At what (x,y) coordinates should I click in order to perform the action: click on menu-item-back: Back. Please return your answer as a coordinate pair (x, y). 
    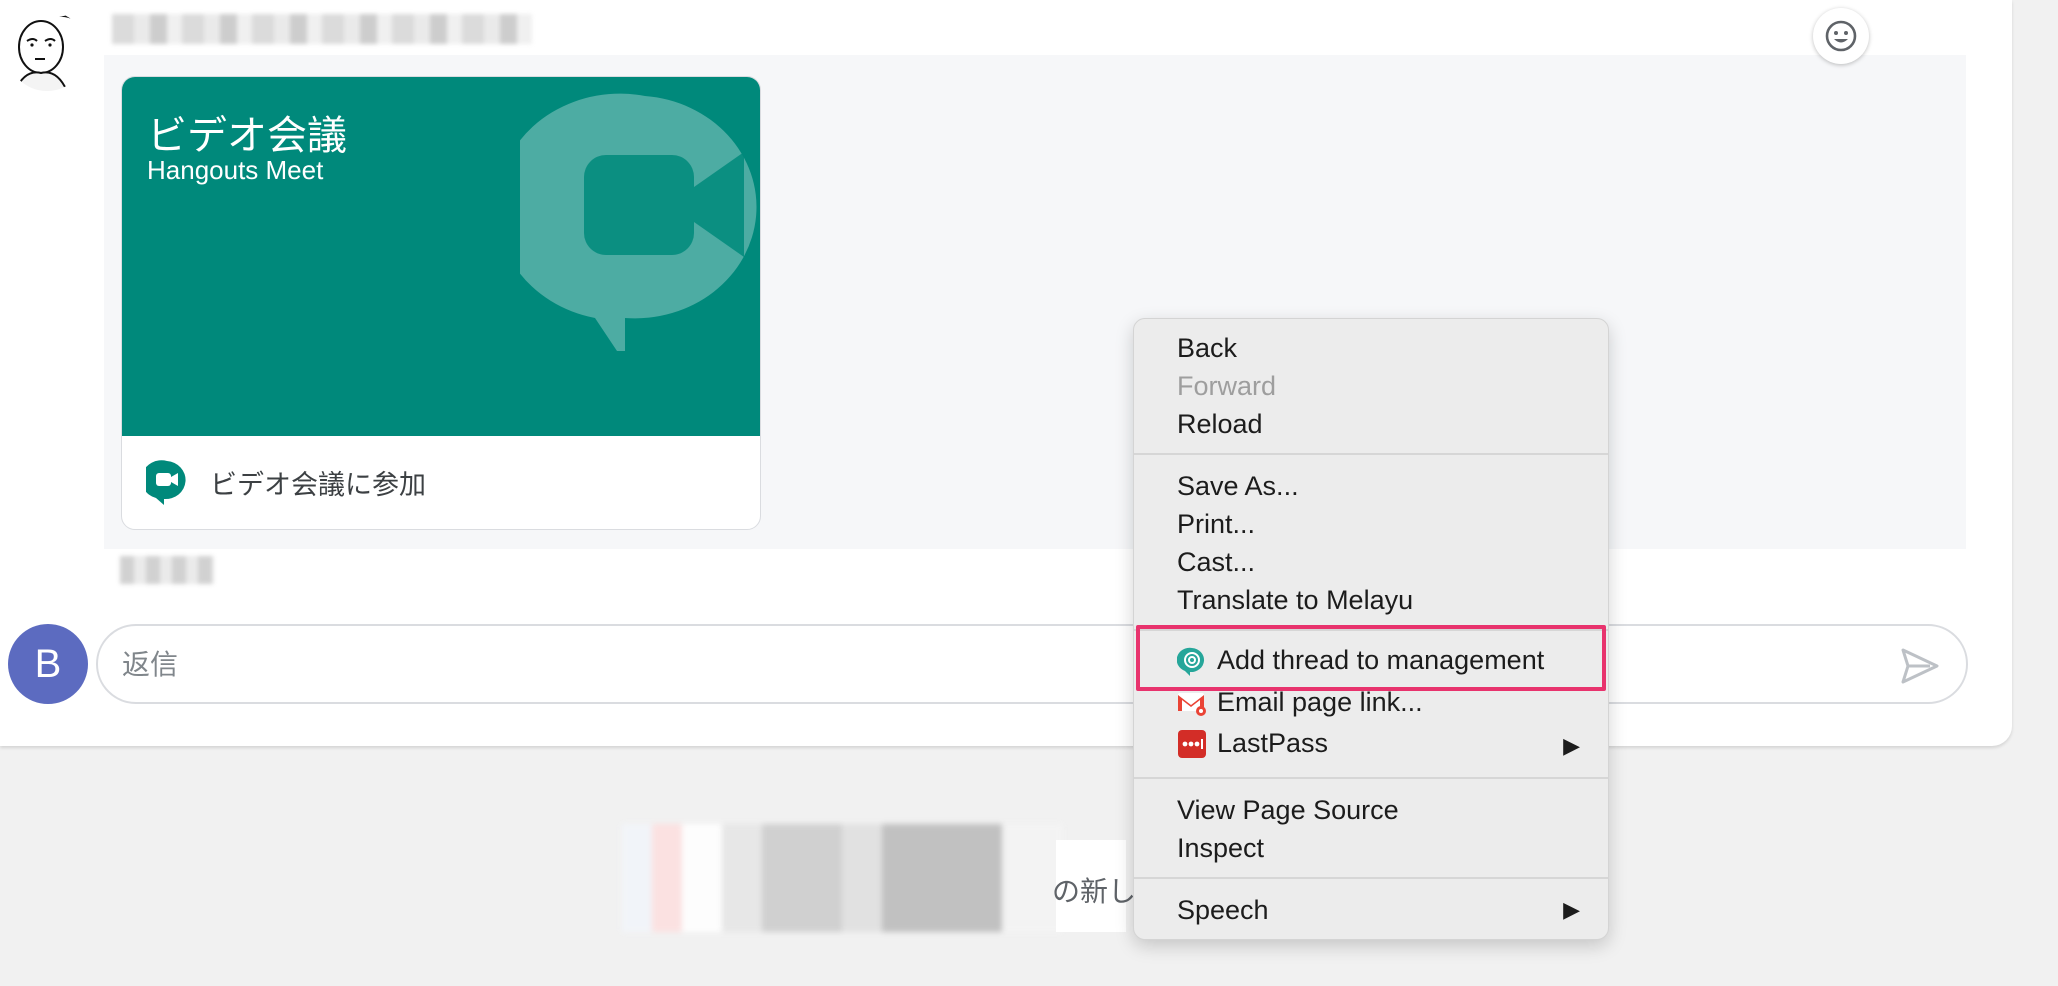
    Looking at the image, I should click on (1207, 348).